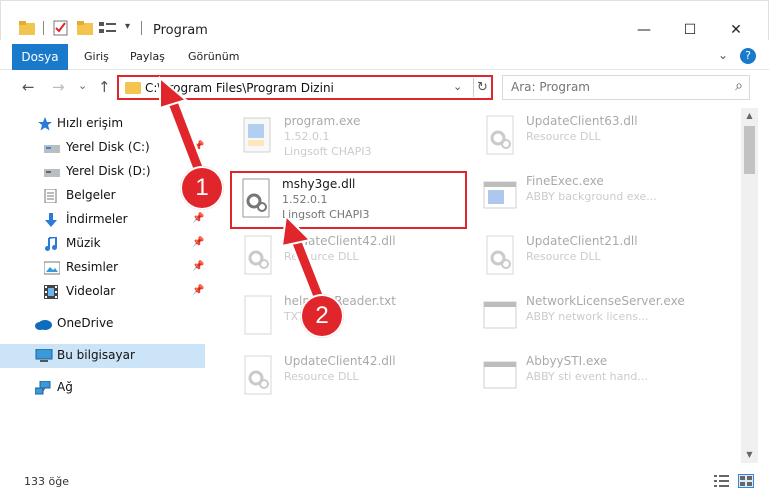  What do you see at coordinates (61, 29) in the screenshot?
I see `properties-icon` at bounding box center [61, 29].